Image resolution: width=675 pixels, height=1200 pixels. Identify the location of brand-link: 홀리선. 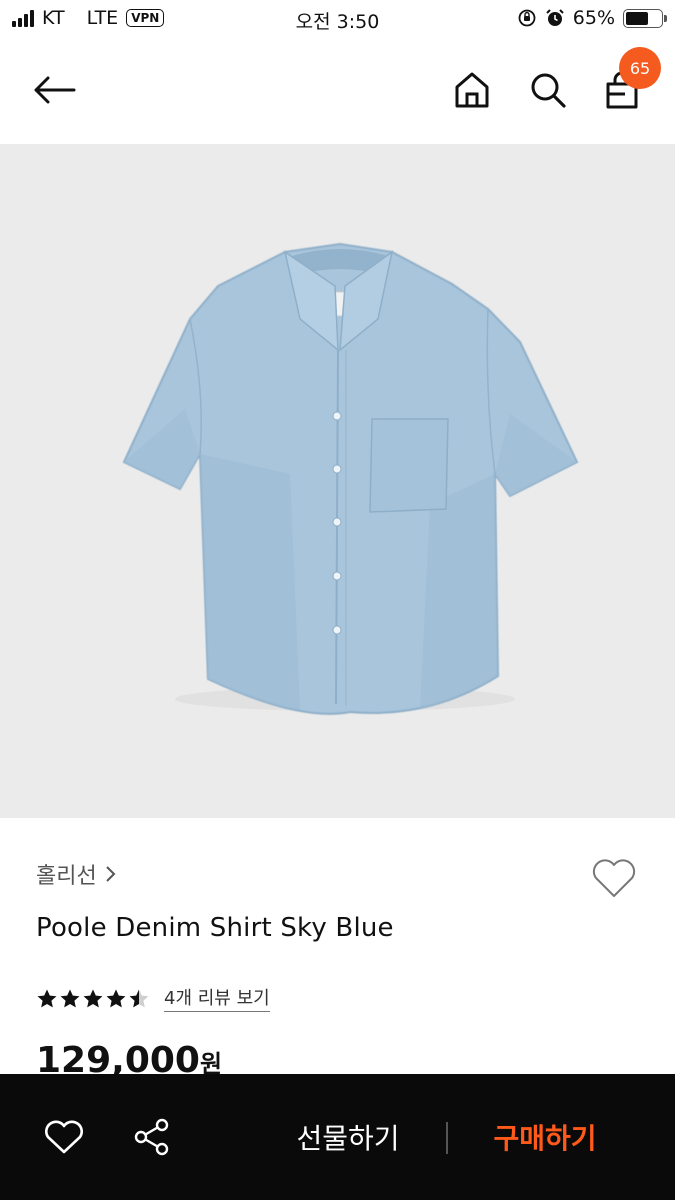
(76, 874).